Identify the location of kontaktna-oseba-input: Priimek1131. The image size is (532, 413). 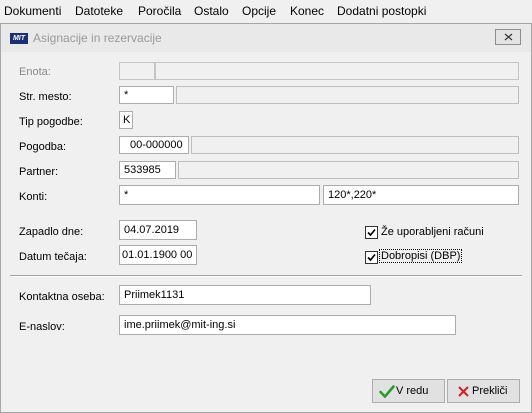
(245, 295).